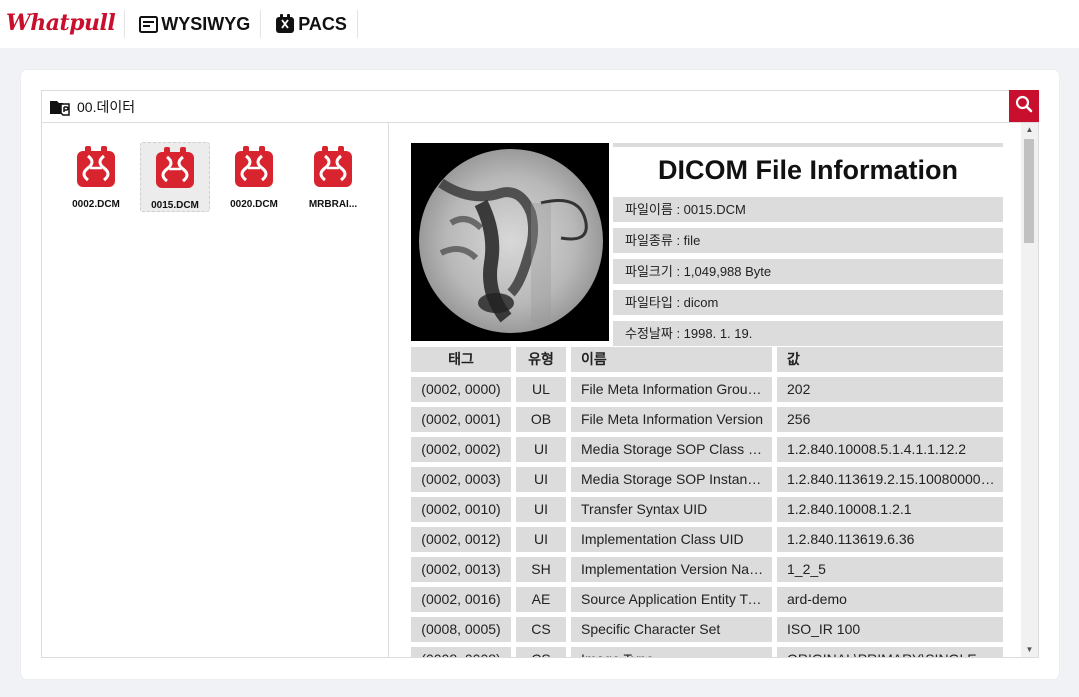 The image size is (1079, 697). Describe the element at coordinates (890, 449) in the screenshot. I see `cell-value: 1.2.840.10008.5.1.4.1.1.12.2` at that location.